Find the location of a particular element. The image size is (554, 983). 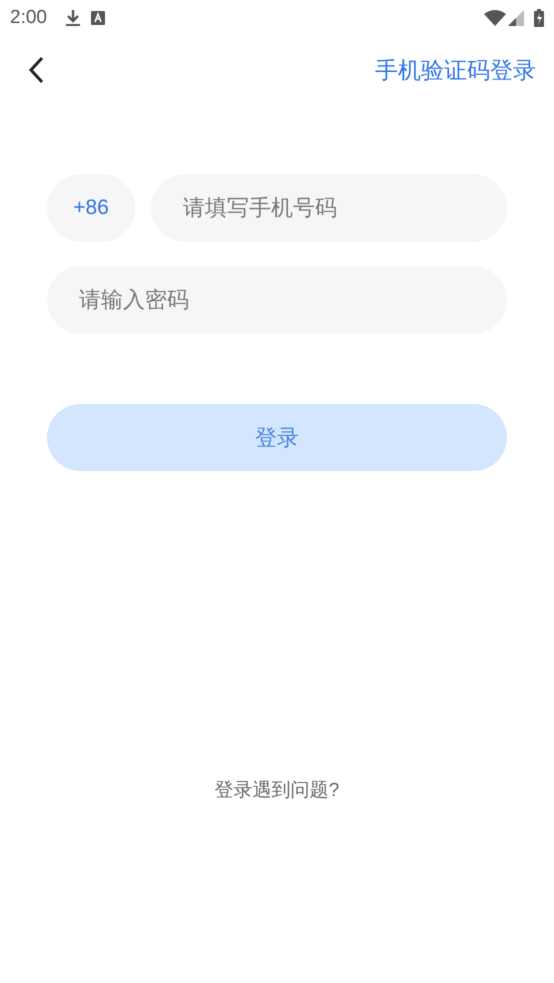

help-link: 登录遇到问题? is located at coordinates (277, 791).